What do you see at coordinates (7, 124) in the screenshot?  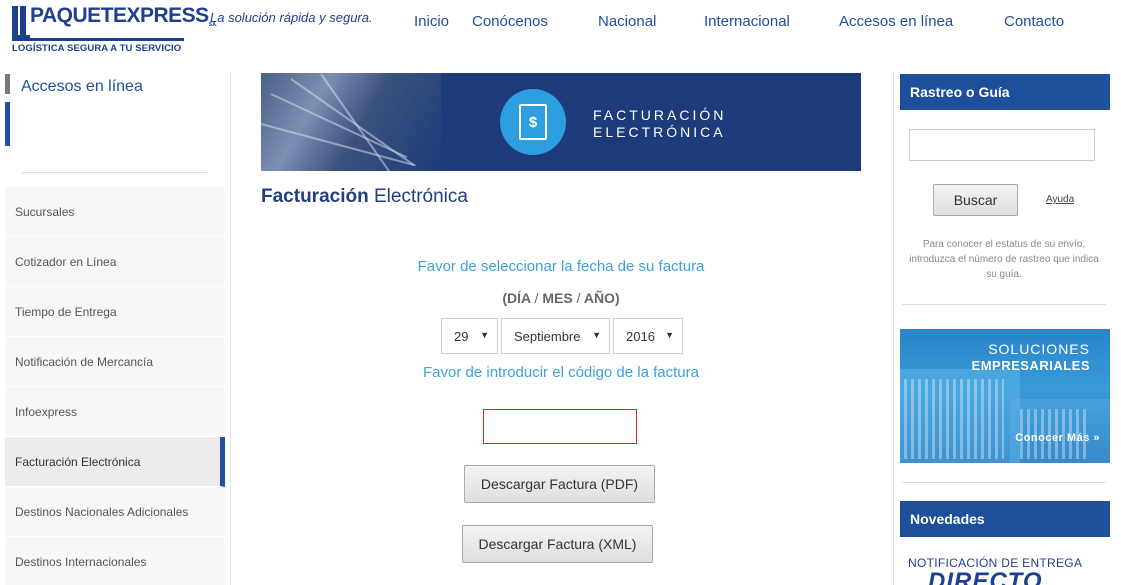 I see `sidebar-title-accent-blue` at bounding box center [7, 124].